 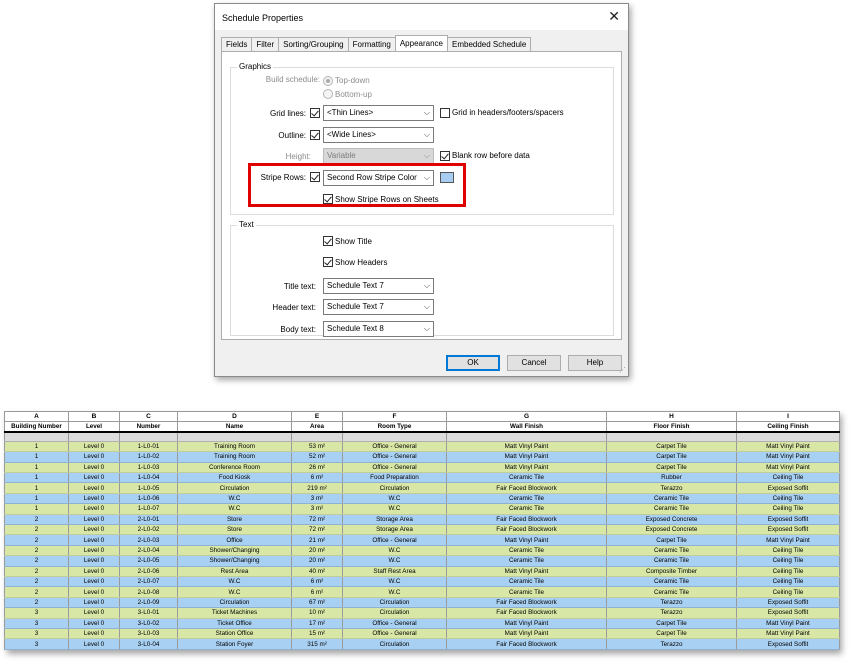 I want to click on table-cell: 2-L0-06, so click(x=148, y=571).